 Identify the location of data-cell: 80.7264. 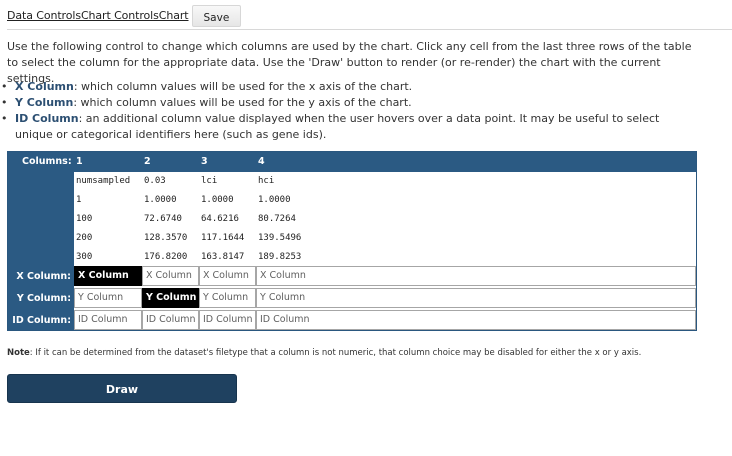
(277, 219).